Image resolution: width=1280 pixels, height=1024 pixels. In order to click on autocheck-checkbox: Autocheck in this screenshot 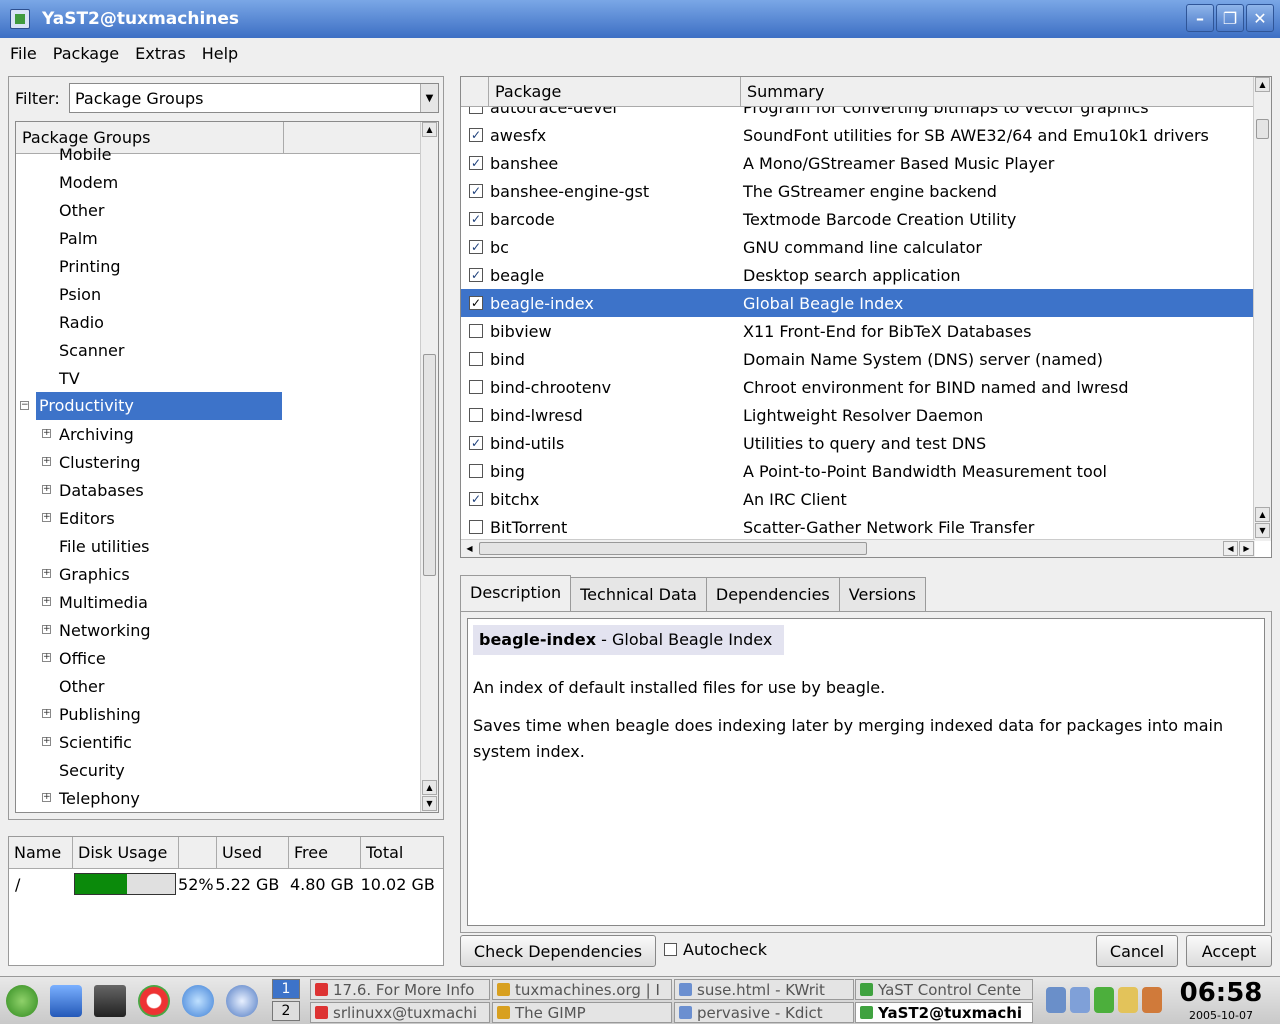, I will do `click(715, 949)`.